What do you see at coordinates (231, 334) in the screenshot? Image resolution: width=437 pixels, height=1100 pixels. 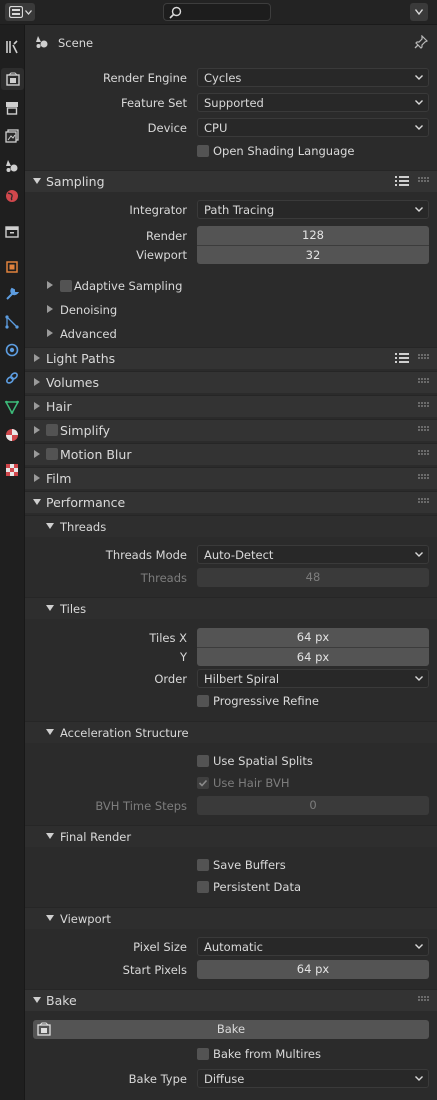 I see `subpanel-advanced: Advanced` at bounding box center [231, 334].